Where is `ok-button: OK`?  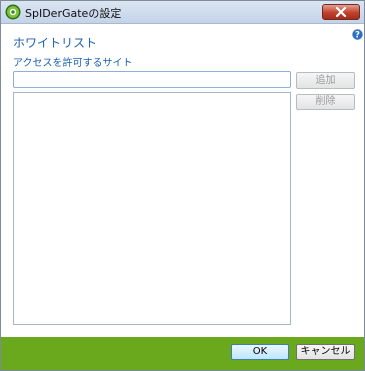 ok-button: OK is located at coordinates (260, 352).